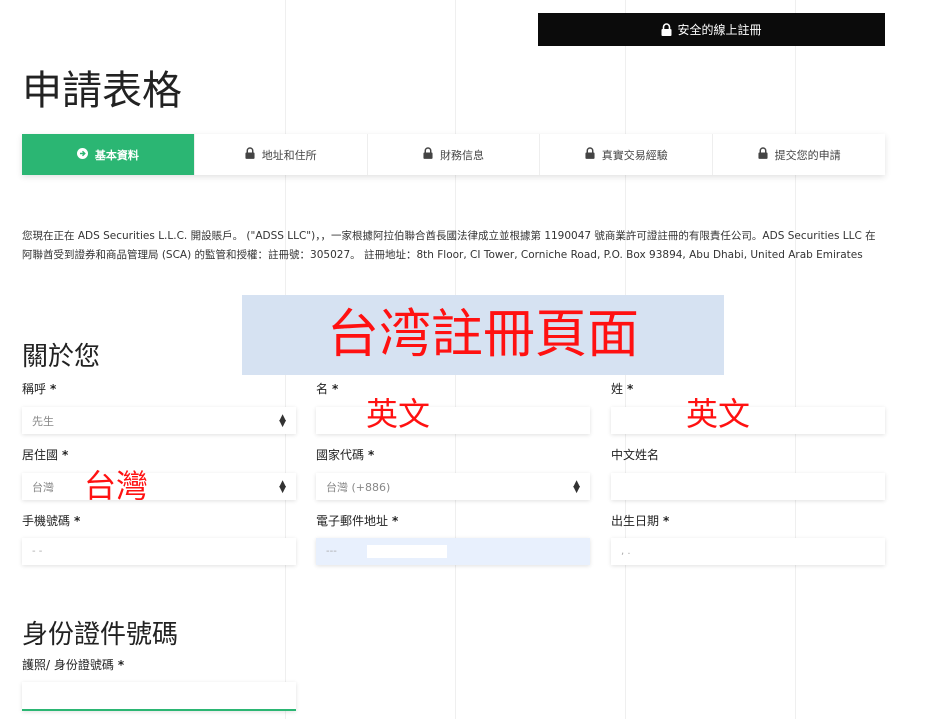 This screenshot has width=926, height=719. I want to click on country-code-label: 國家代碼 *, so click(345, 455).